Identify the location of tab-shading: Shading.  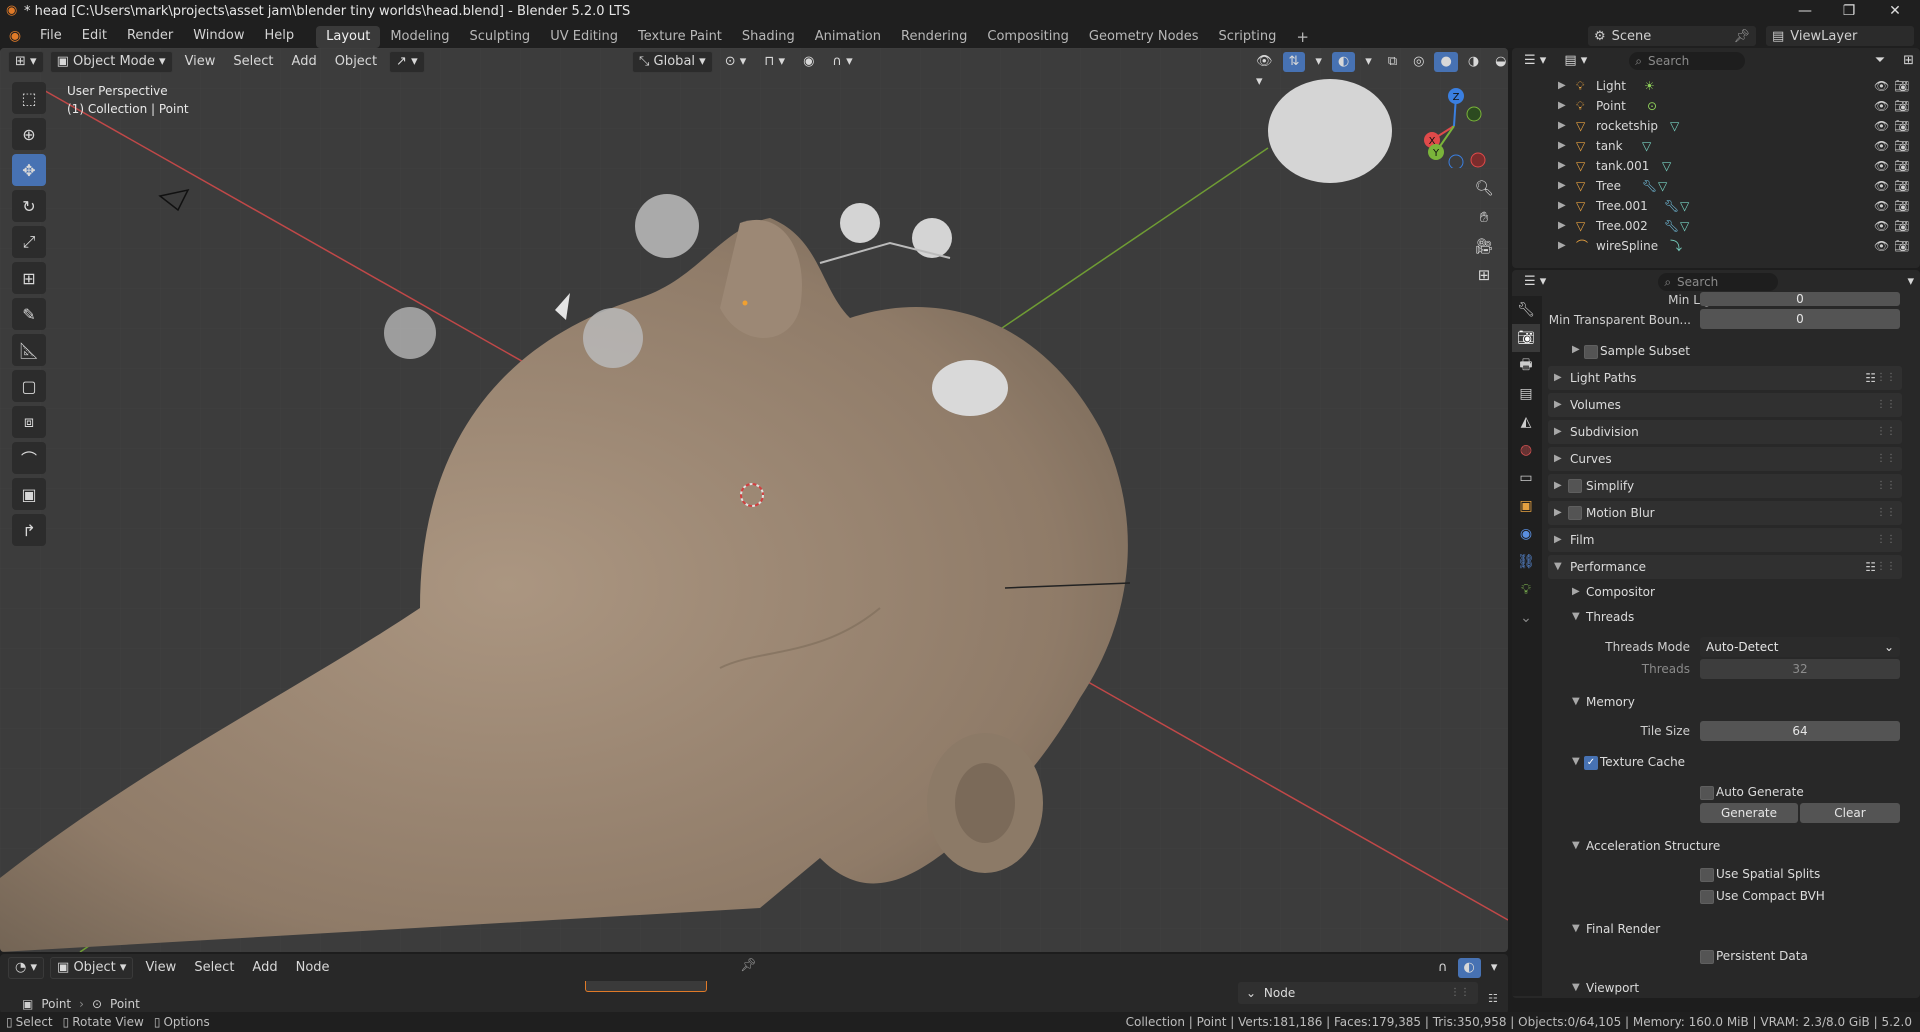
(768, 37).